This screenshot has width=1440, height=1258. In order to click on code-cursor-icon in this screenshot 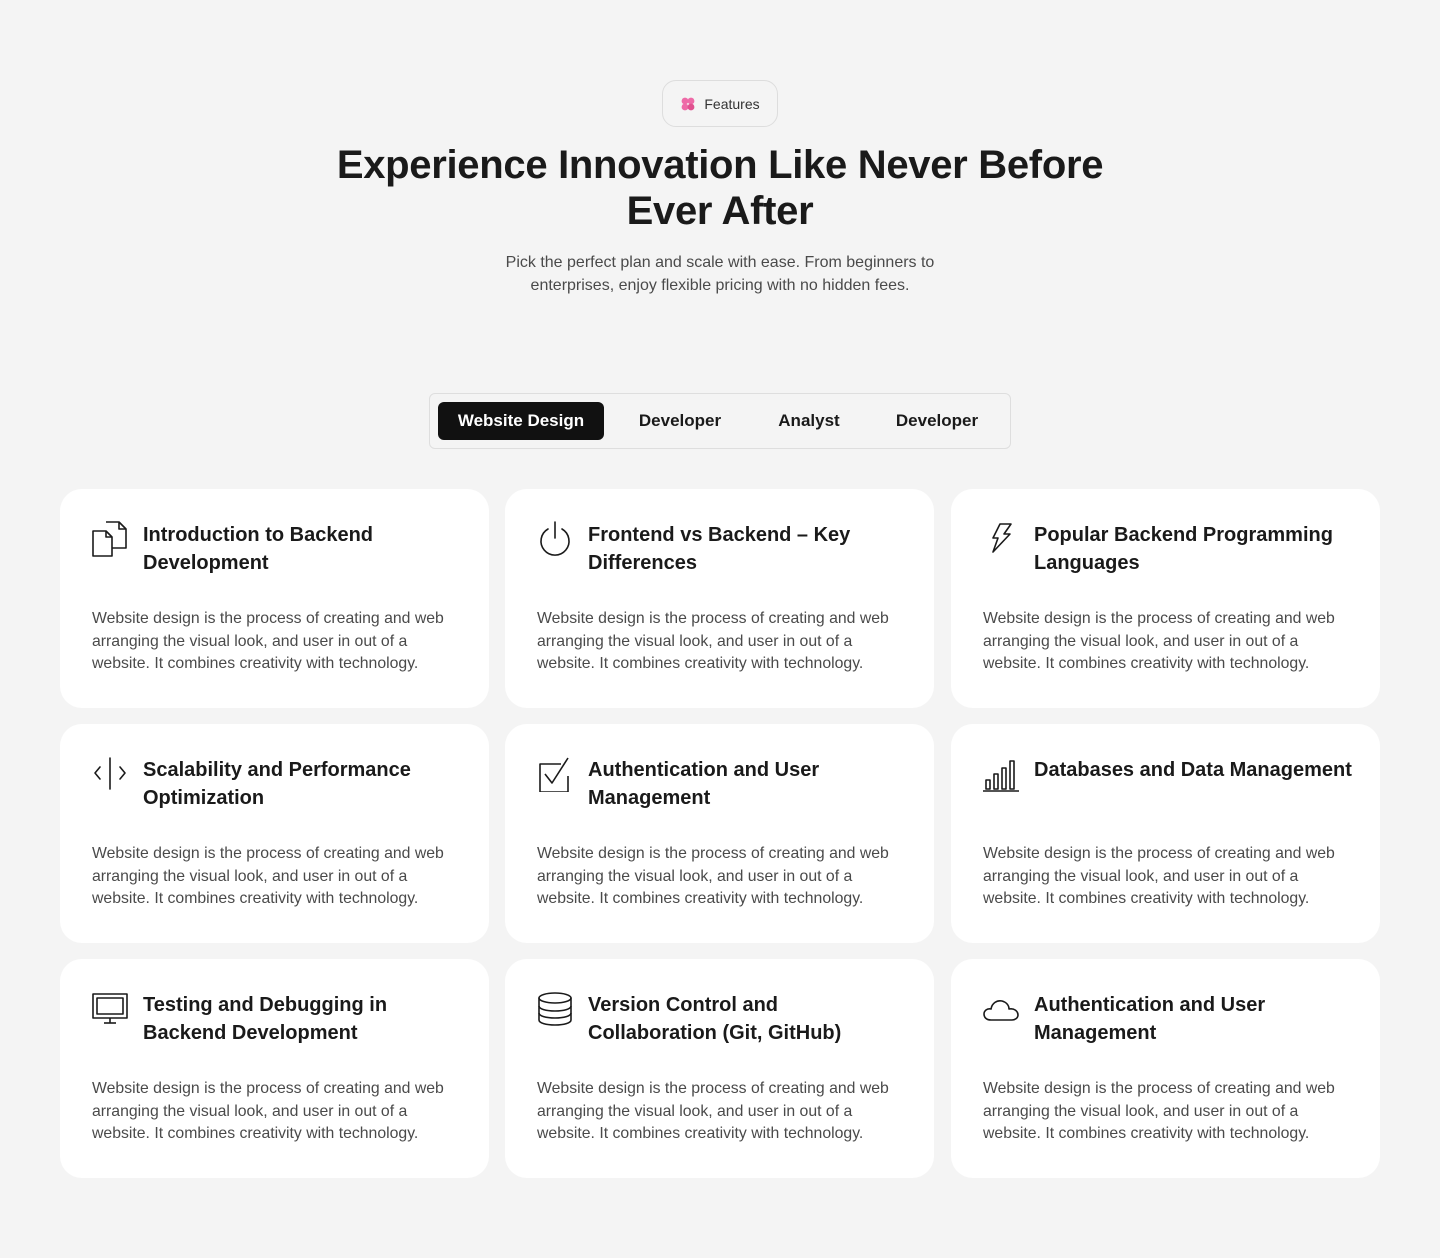, I will do `click(110, 774)`.